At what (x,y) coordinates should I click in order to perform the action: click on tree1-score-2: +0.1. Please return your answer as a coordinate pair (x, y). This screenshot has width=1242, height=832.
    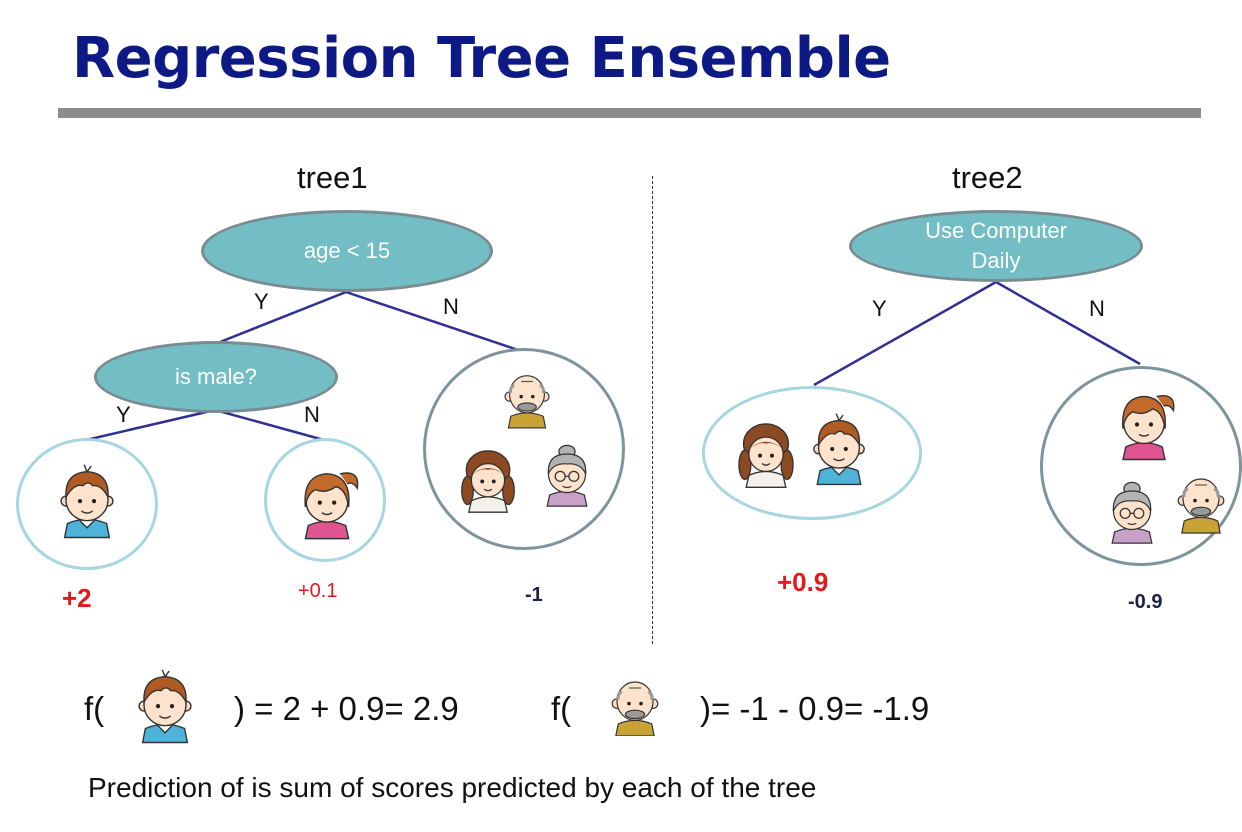
    Looking at the image, I should click on (318, 591).